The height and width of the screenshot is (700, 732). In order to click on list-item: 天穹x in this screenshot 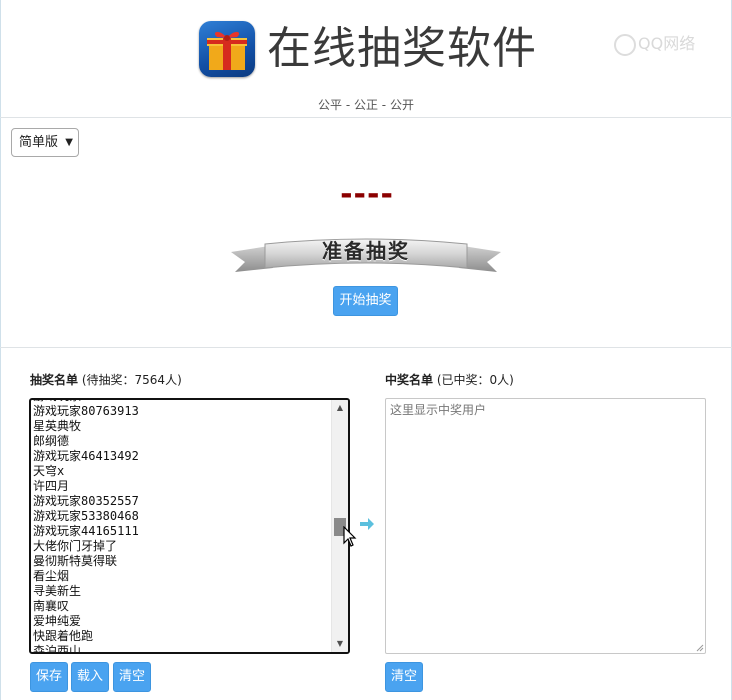, I will do `click(49, 471)`.